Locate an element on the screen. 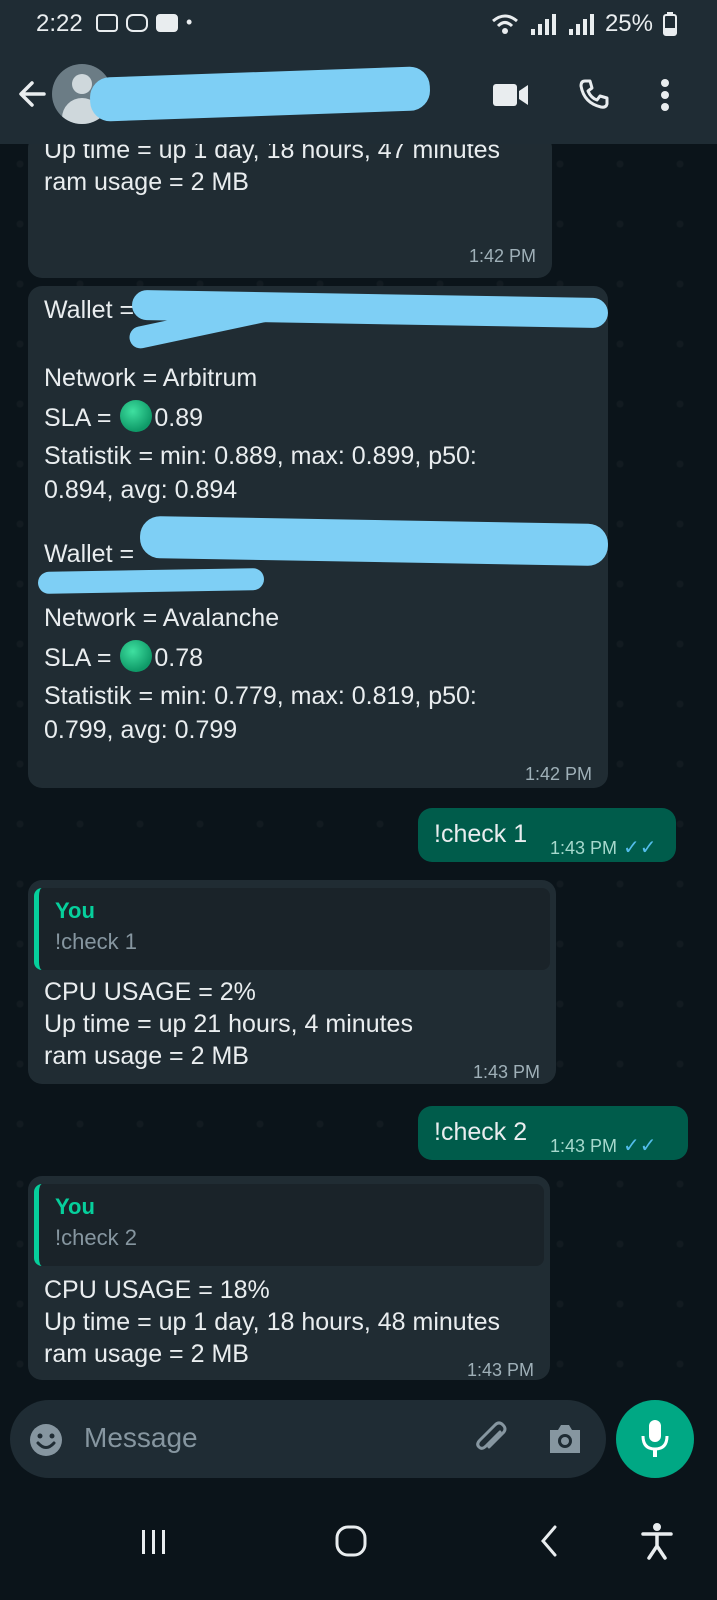  microphone-icon is located at coordinates (655, 1438).